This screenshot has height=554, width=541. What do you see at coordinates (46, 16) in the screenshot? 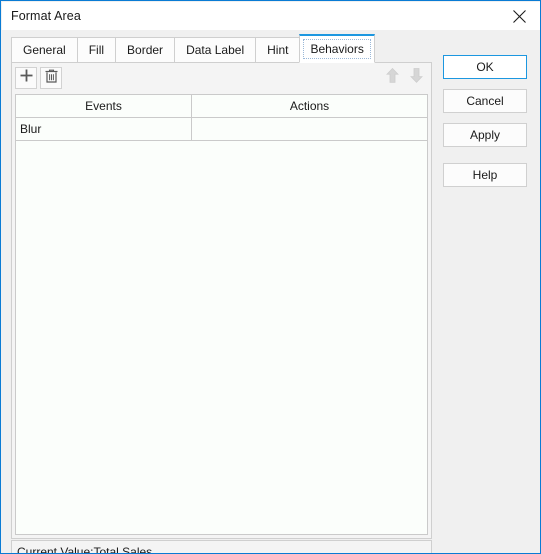
I see `dialog-title: Format Area` at bounding box center [46, 16].